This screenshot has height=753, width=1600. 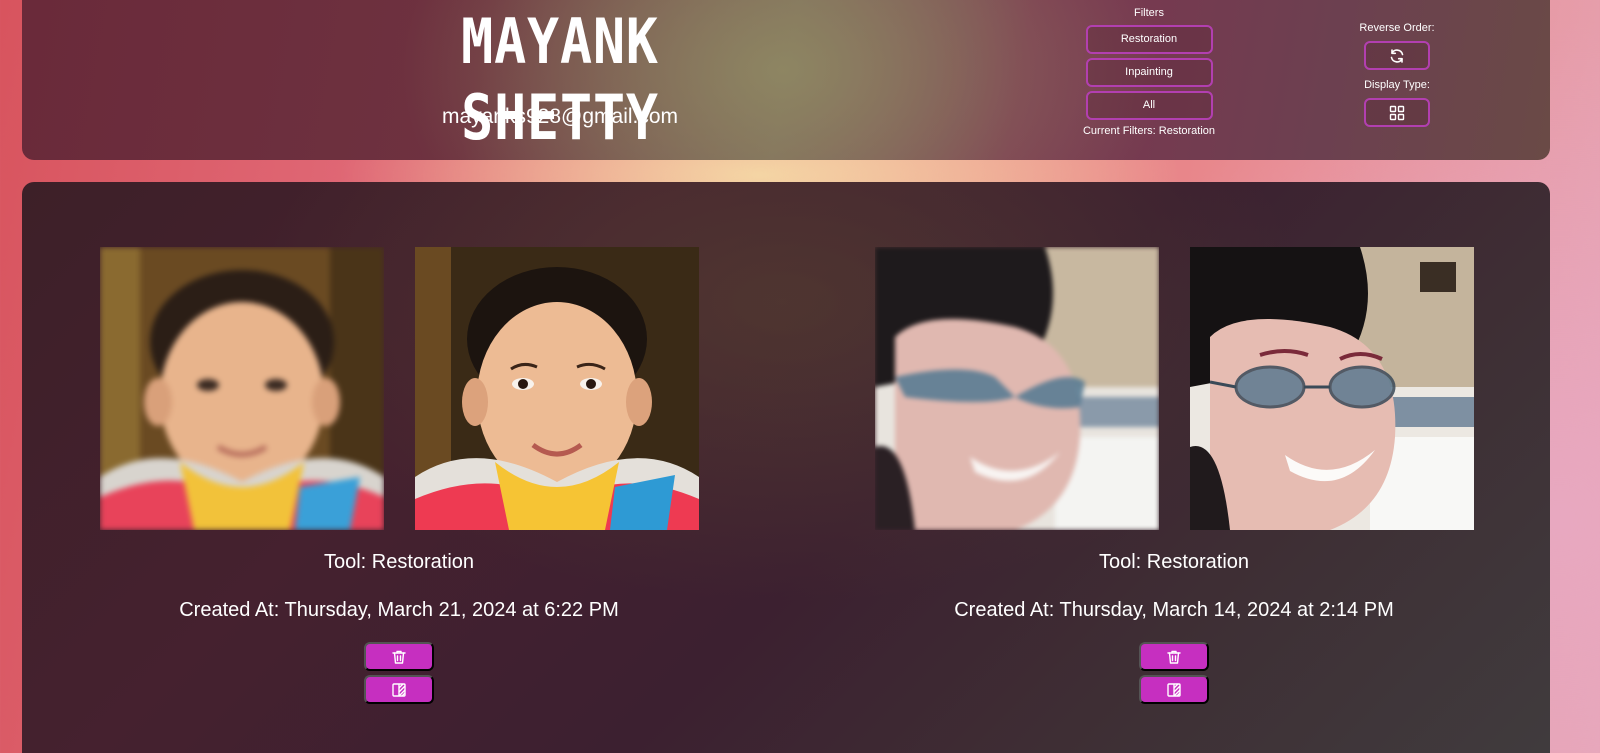 I want to click on reverse-order-button, so click(x=1397, y=55).